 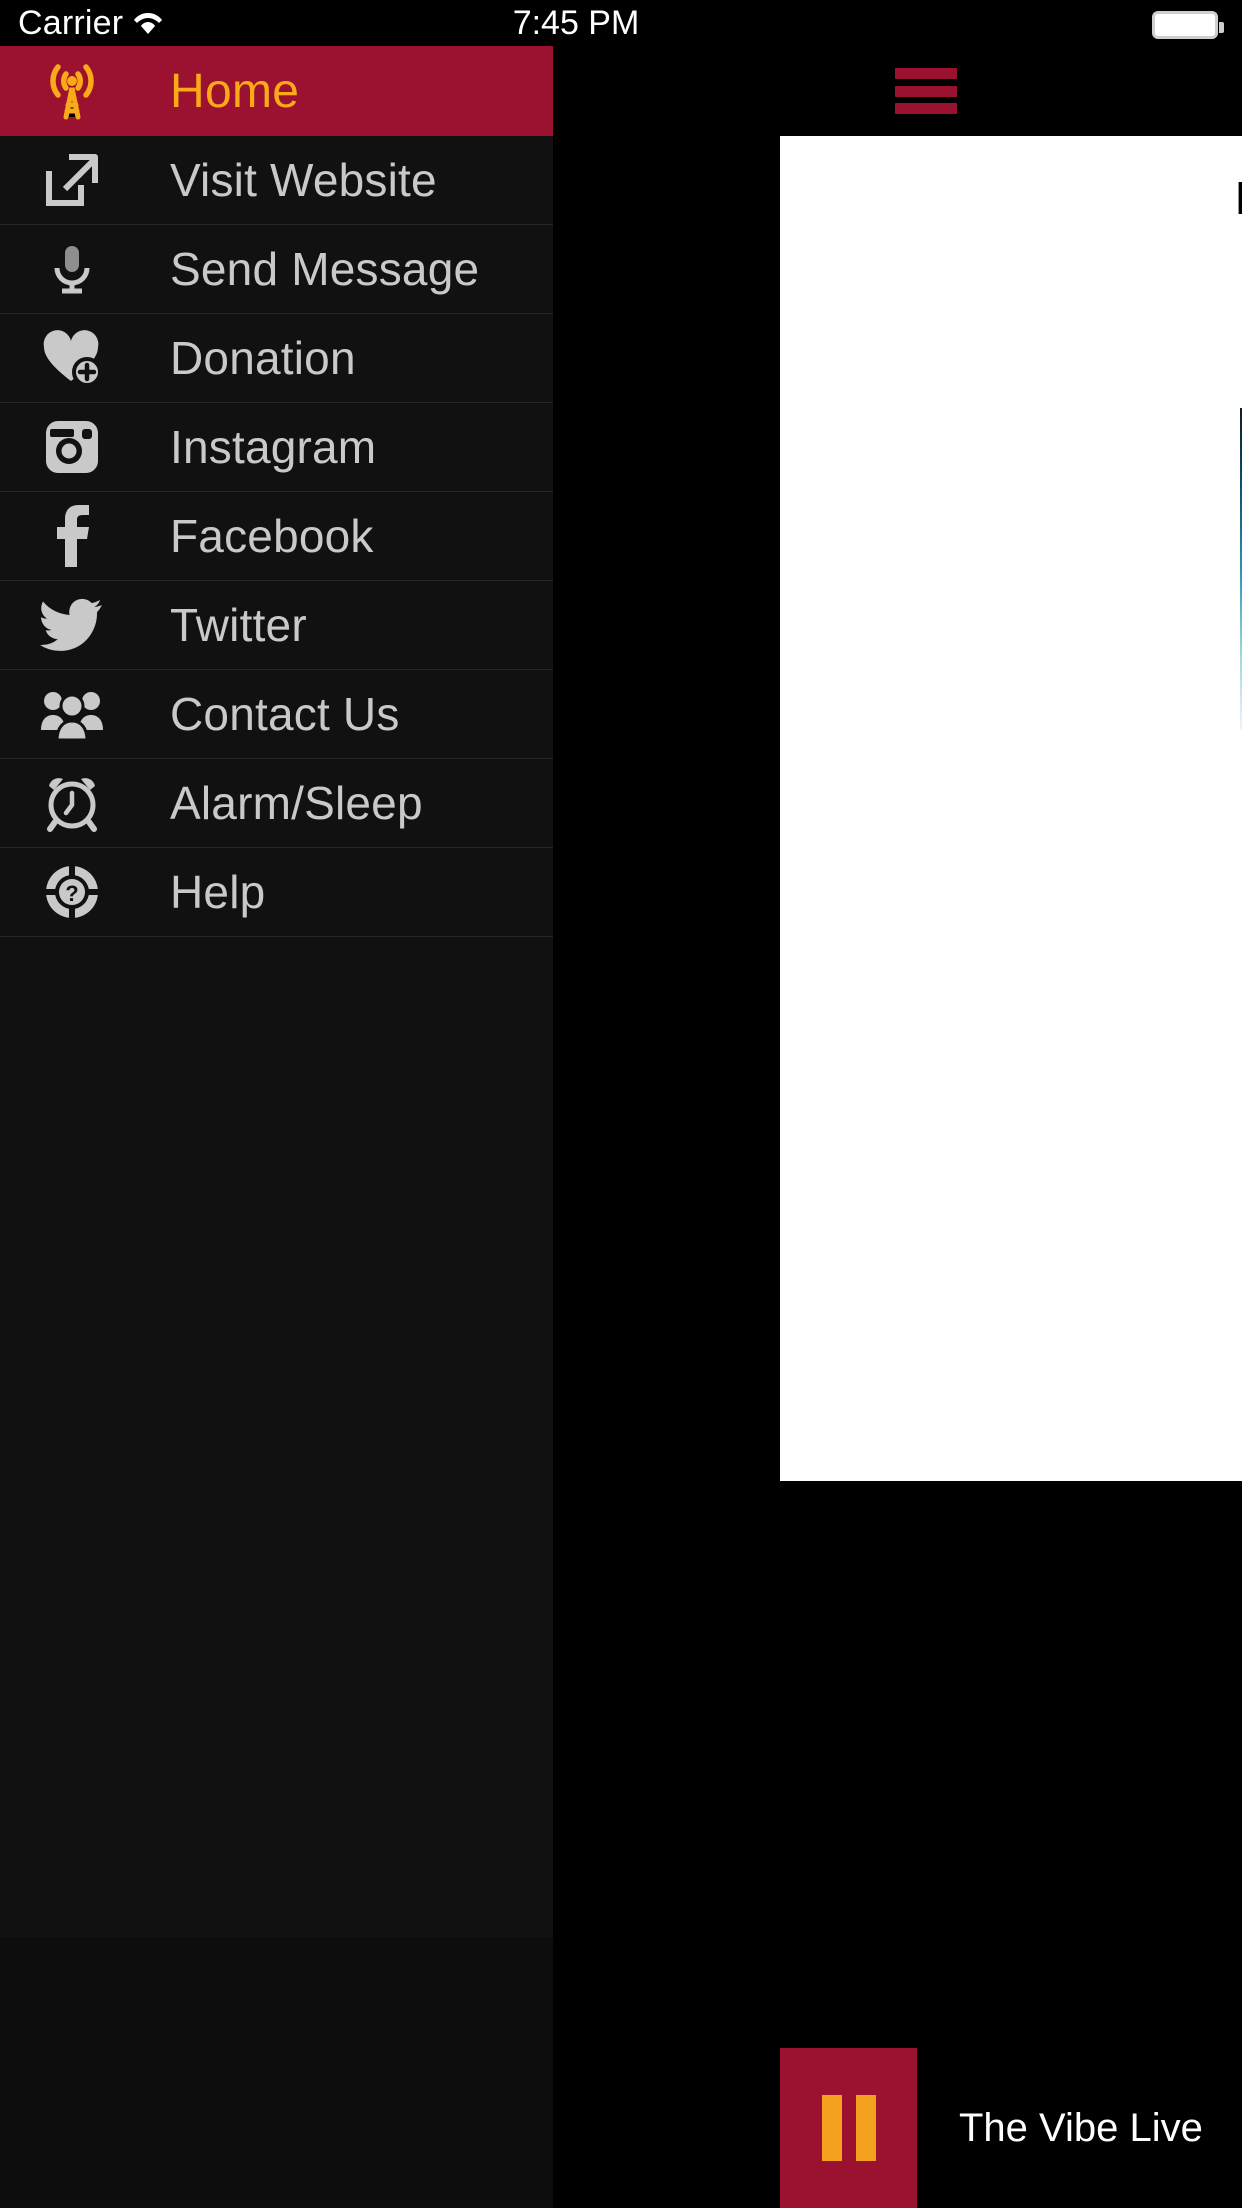 What do you see at coordinates (235, 91) in the screenshot?
I see `sidebar-item-home-label: Home` at bounding box center [235, 91].